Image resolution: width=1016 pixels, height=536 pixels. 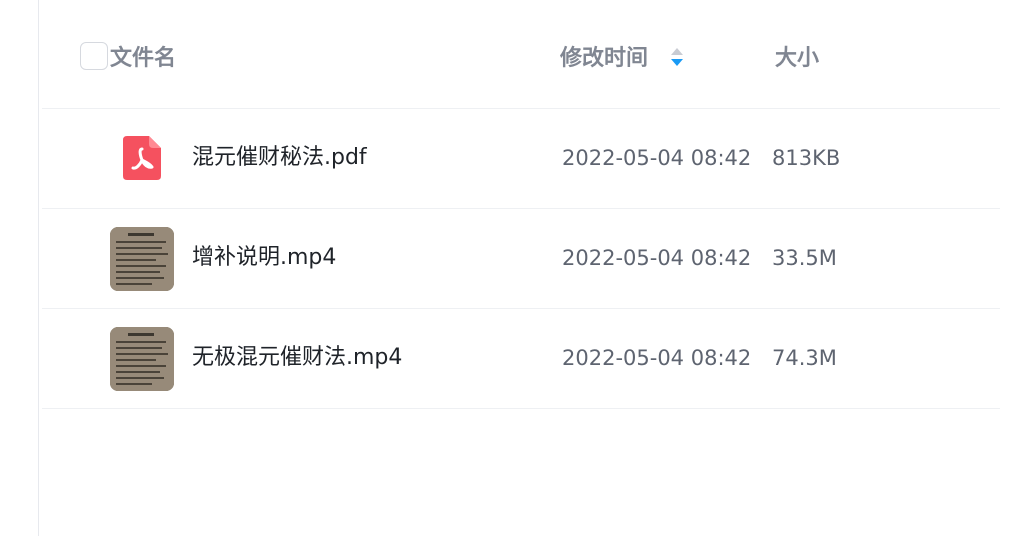 I want to click on file-size: 33.5M, so click(x=804, y=258).